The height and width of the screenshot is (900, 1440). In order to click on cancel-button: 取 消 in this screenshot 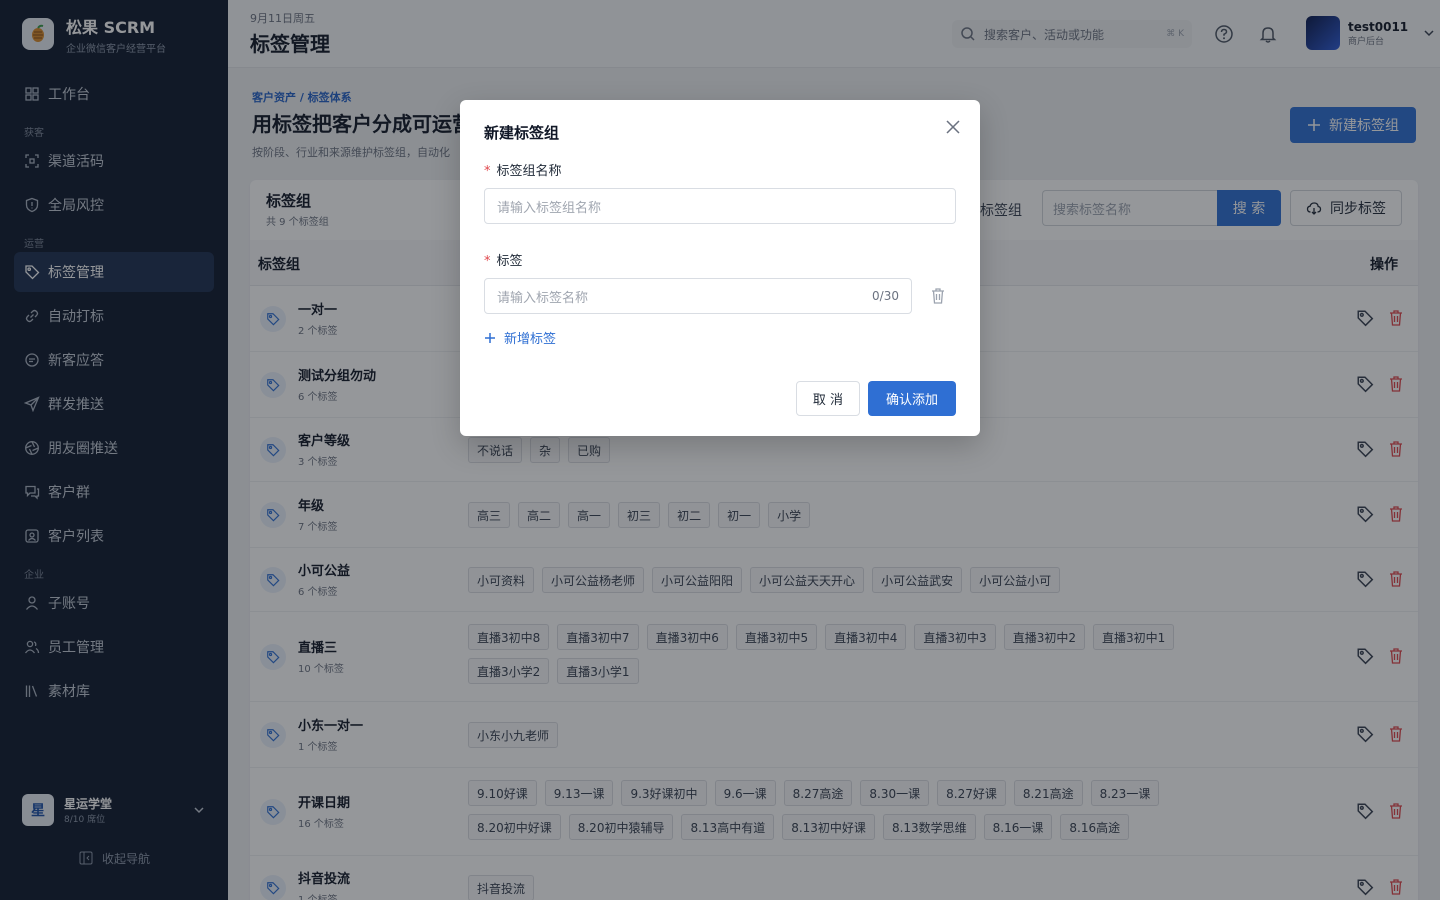, I will do `click(828, 398)`.